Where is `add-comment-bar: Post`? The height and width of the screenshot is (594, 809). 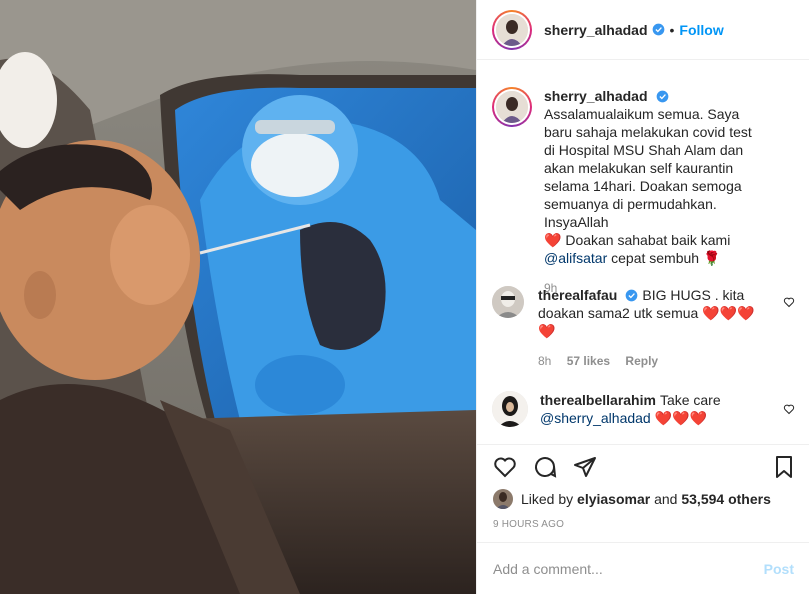
add-comment-bar: Post is located at coordinates (643, 568).